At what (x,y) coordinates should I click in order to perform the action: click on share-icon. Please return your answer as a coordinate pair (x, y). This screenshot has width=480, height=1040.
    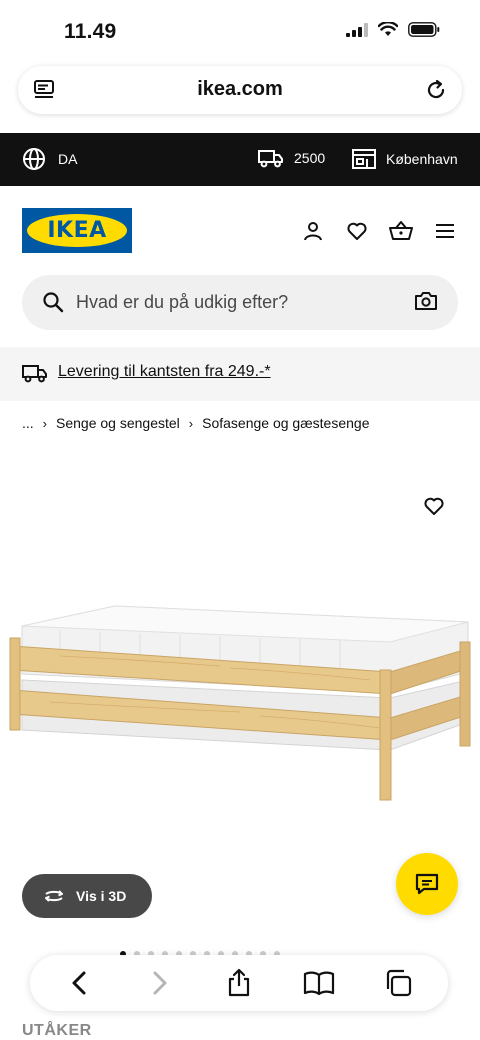
    Looking at the image, I should click on (239, 983).